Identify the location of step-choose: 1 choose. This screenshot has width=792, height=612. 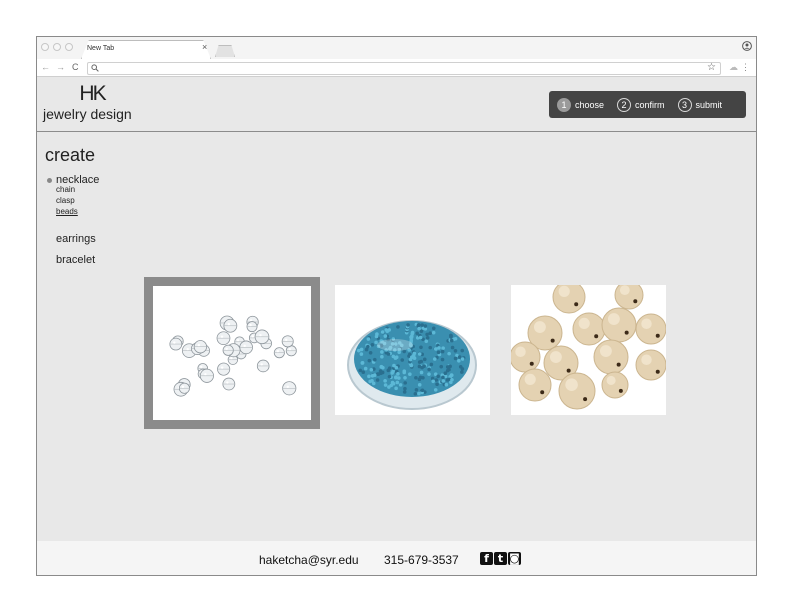
(581, 104).